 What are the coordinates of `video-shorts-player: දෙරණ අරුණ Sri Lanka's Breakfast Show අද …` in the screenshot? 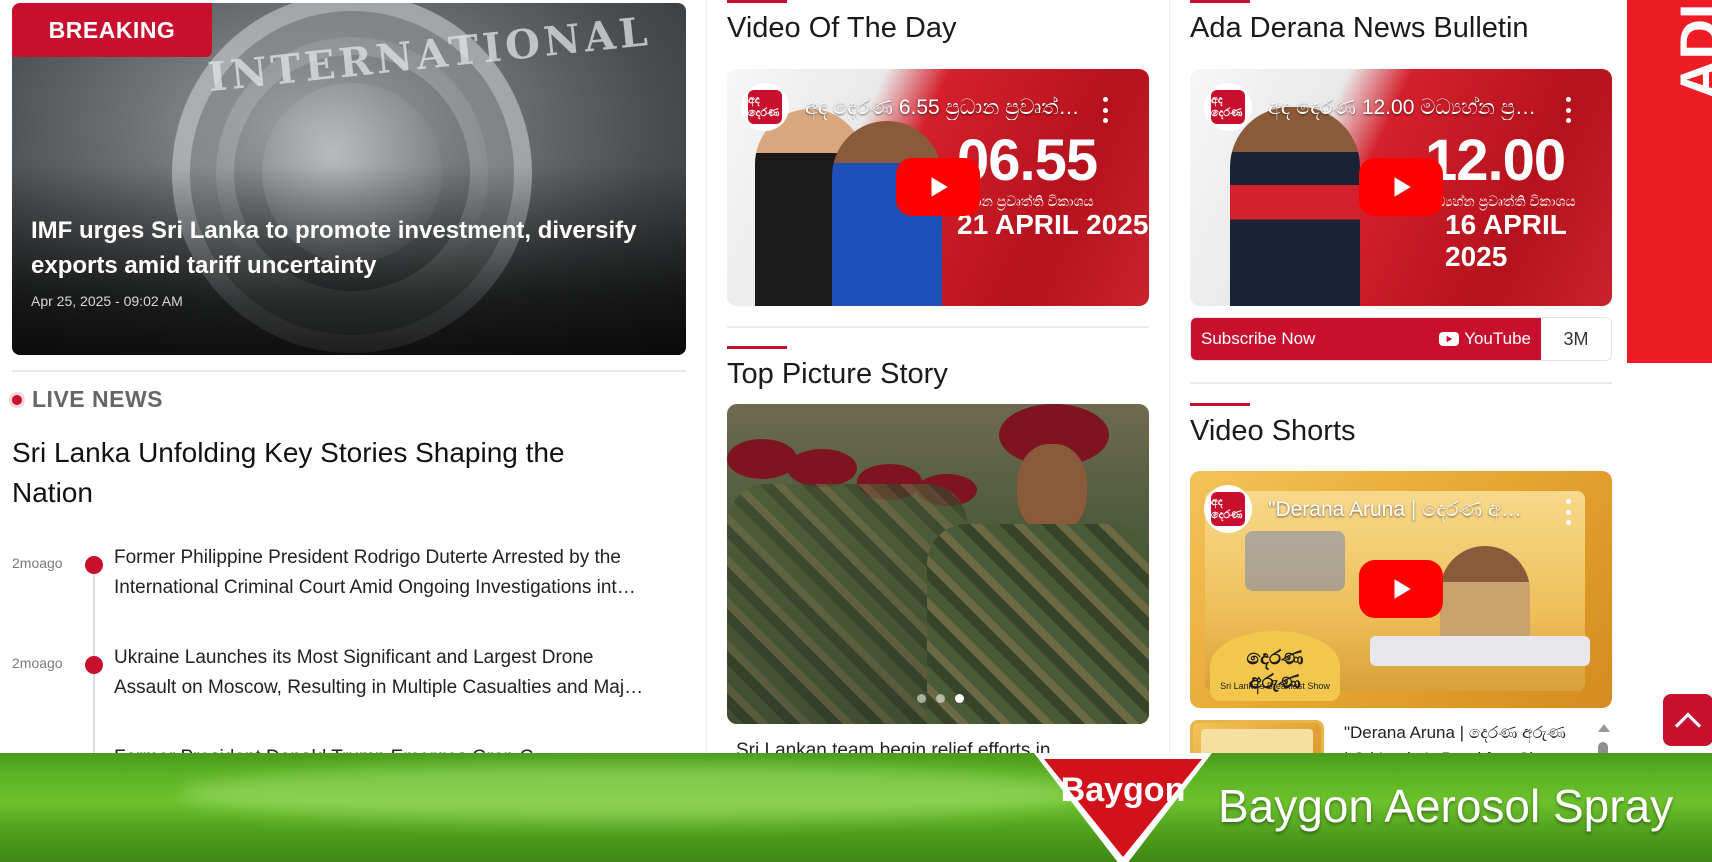 It's located at (1401, 589).